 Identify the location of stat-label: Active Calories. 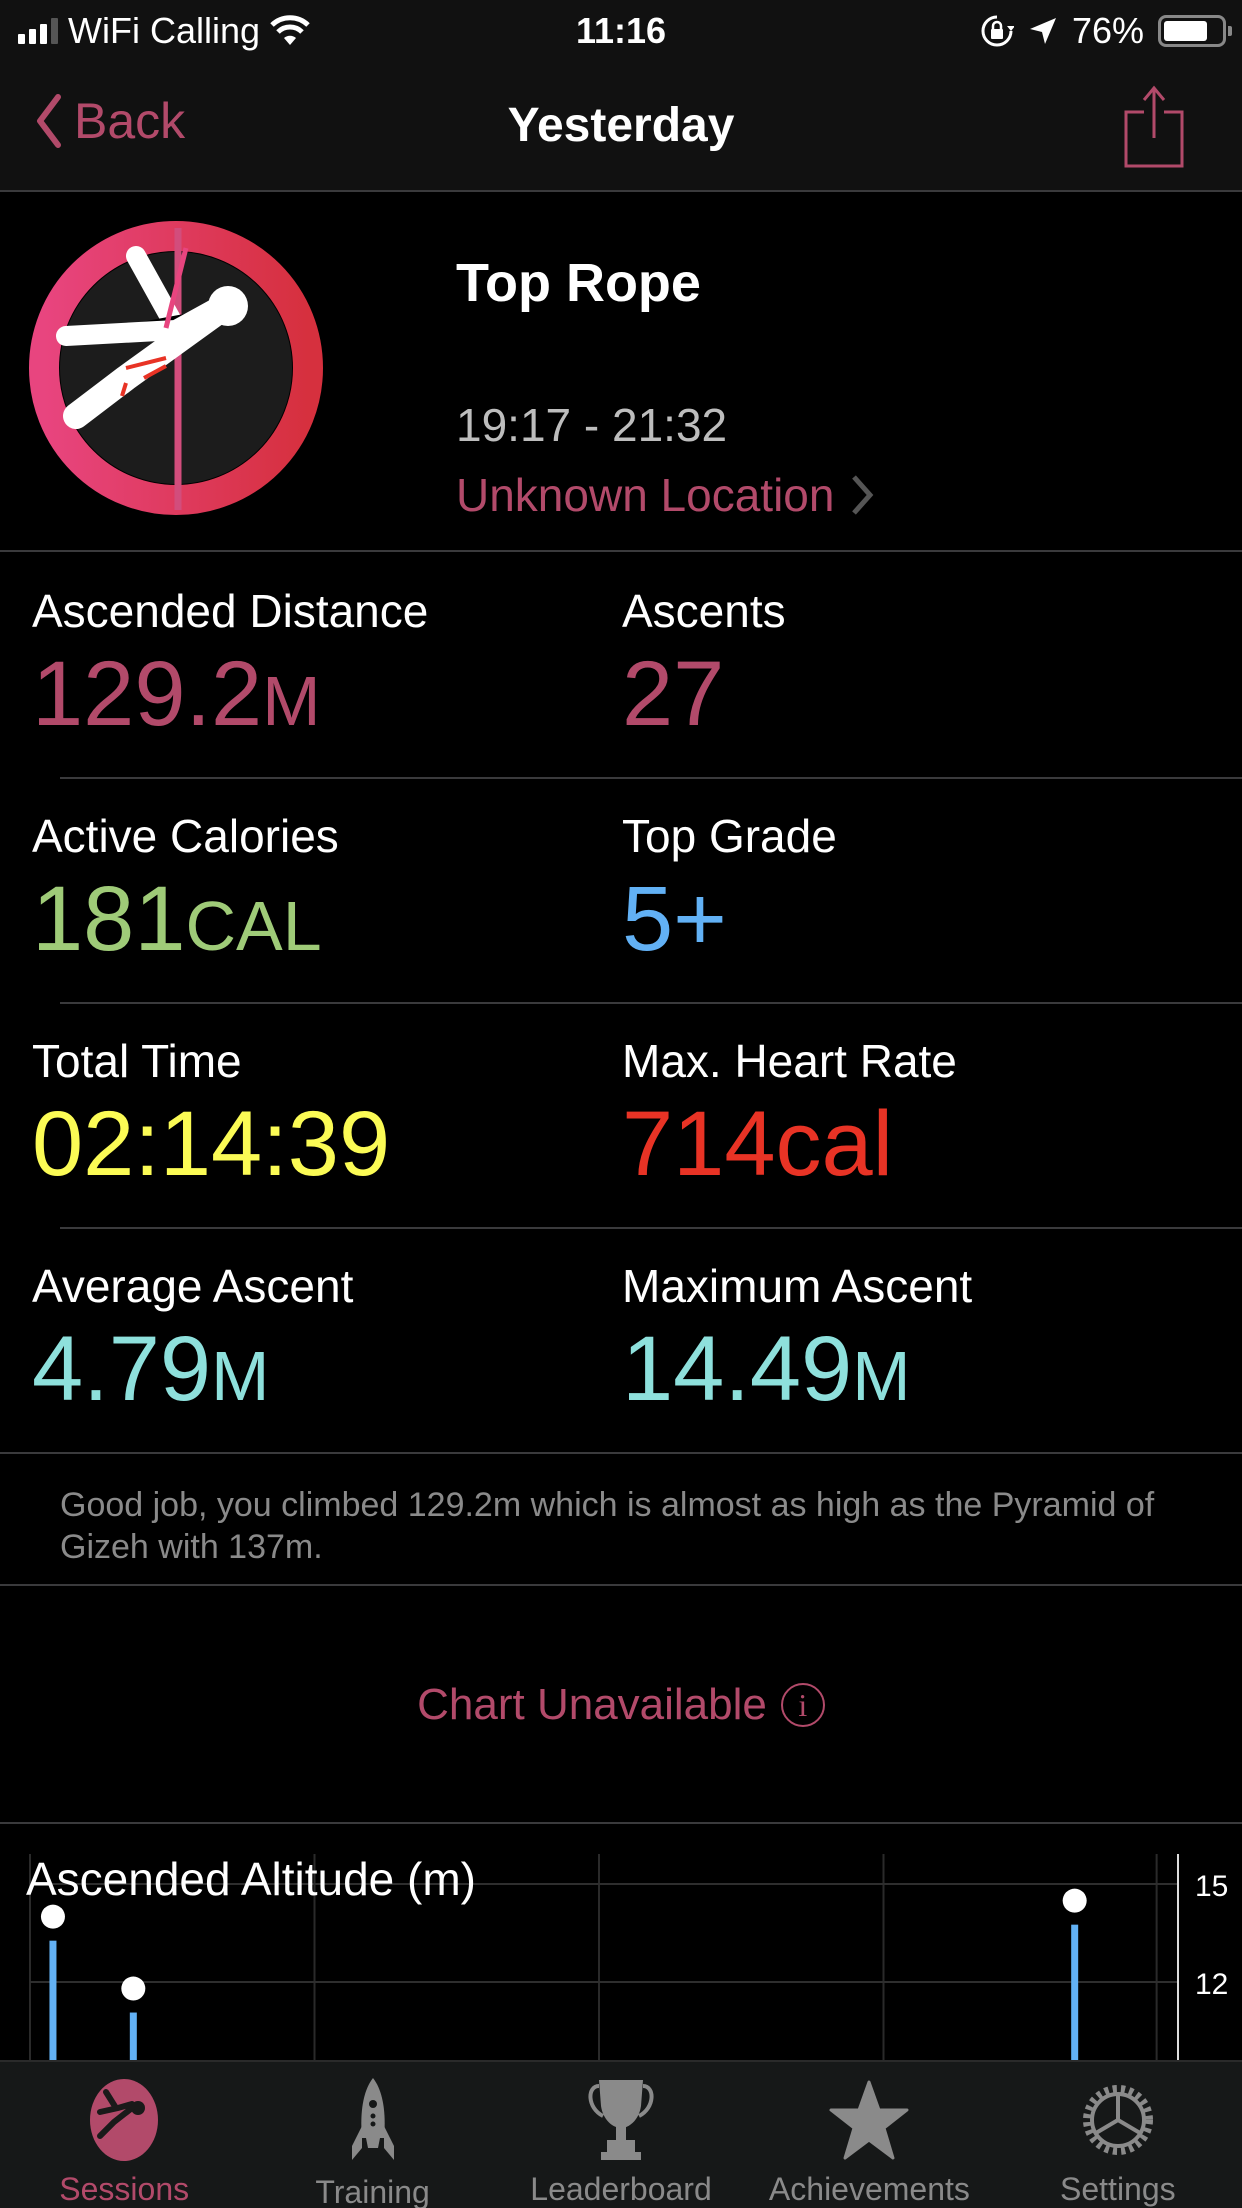
(185, 836).